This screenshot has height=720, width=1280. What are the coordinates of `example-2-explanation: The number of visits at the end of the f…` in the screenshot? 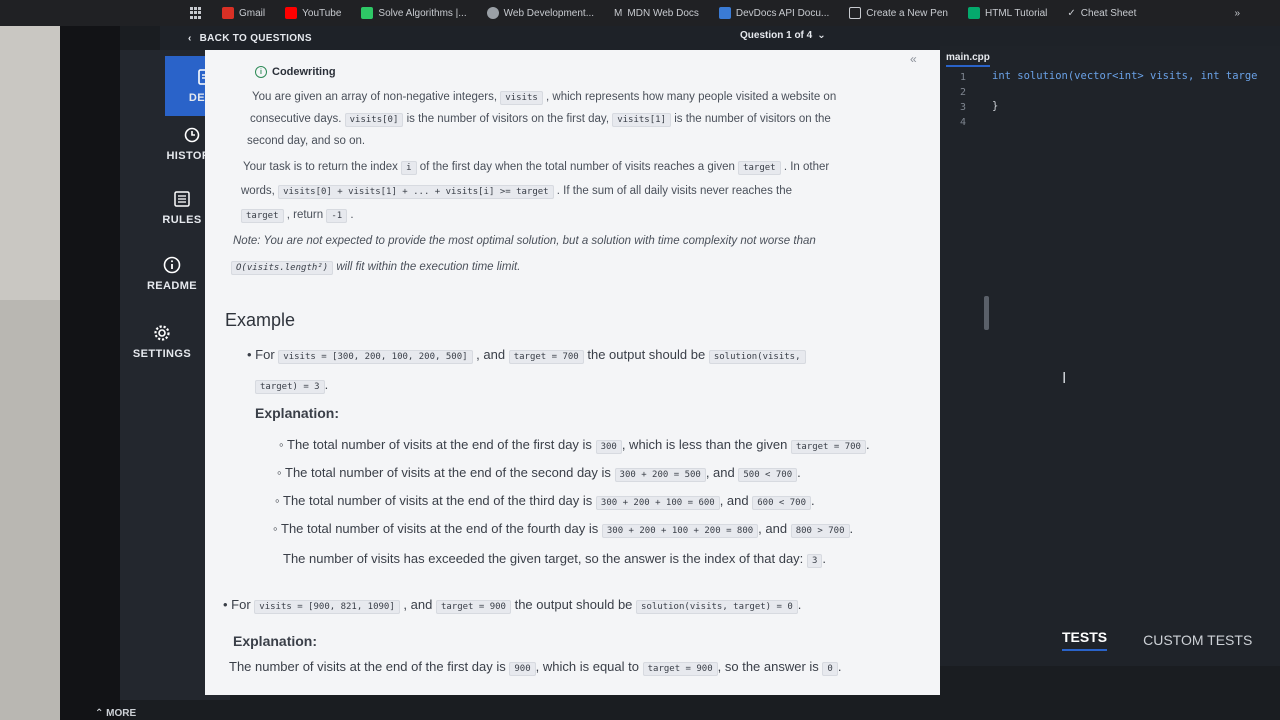 It's located at (535, 667).